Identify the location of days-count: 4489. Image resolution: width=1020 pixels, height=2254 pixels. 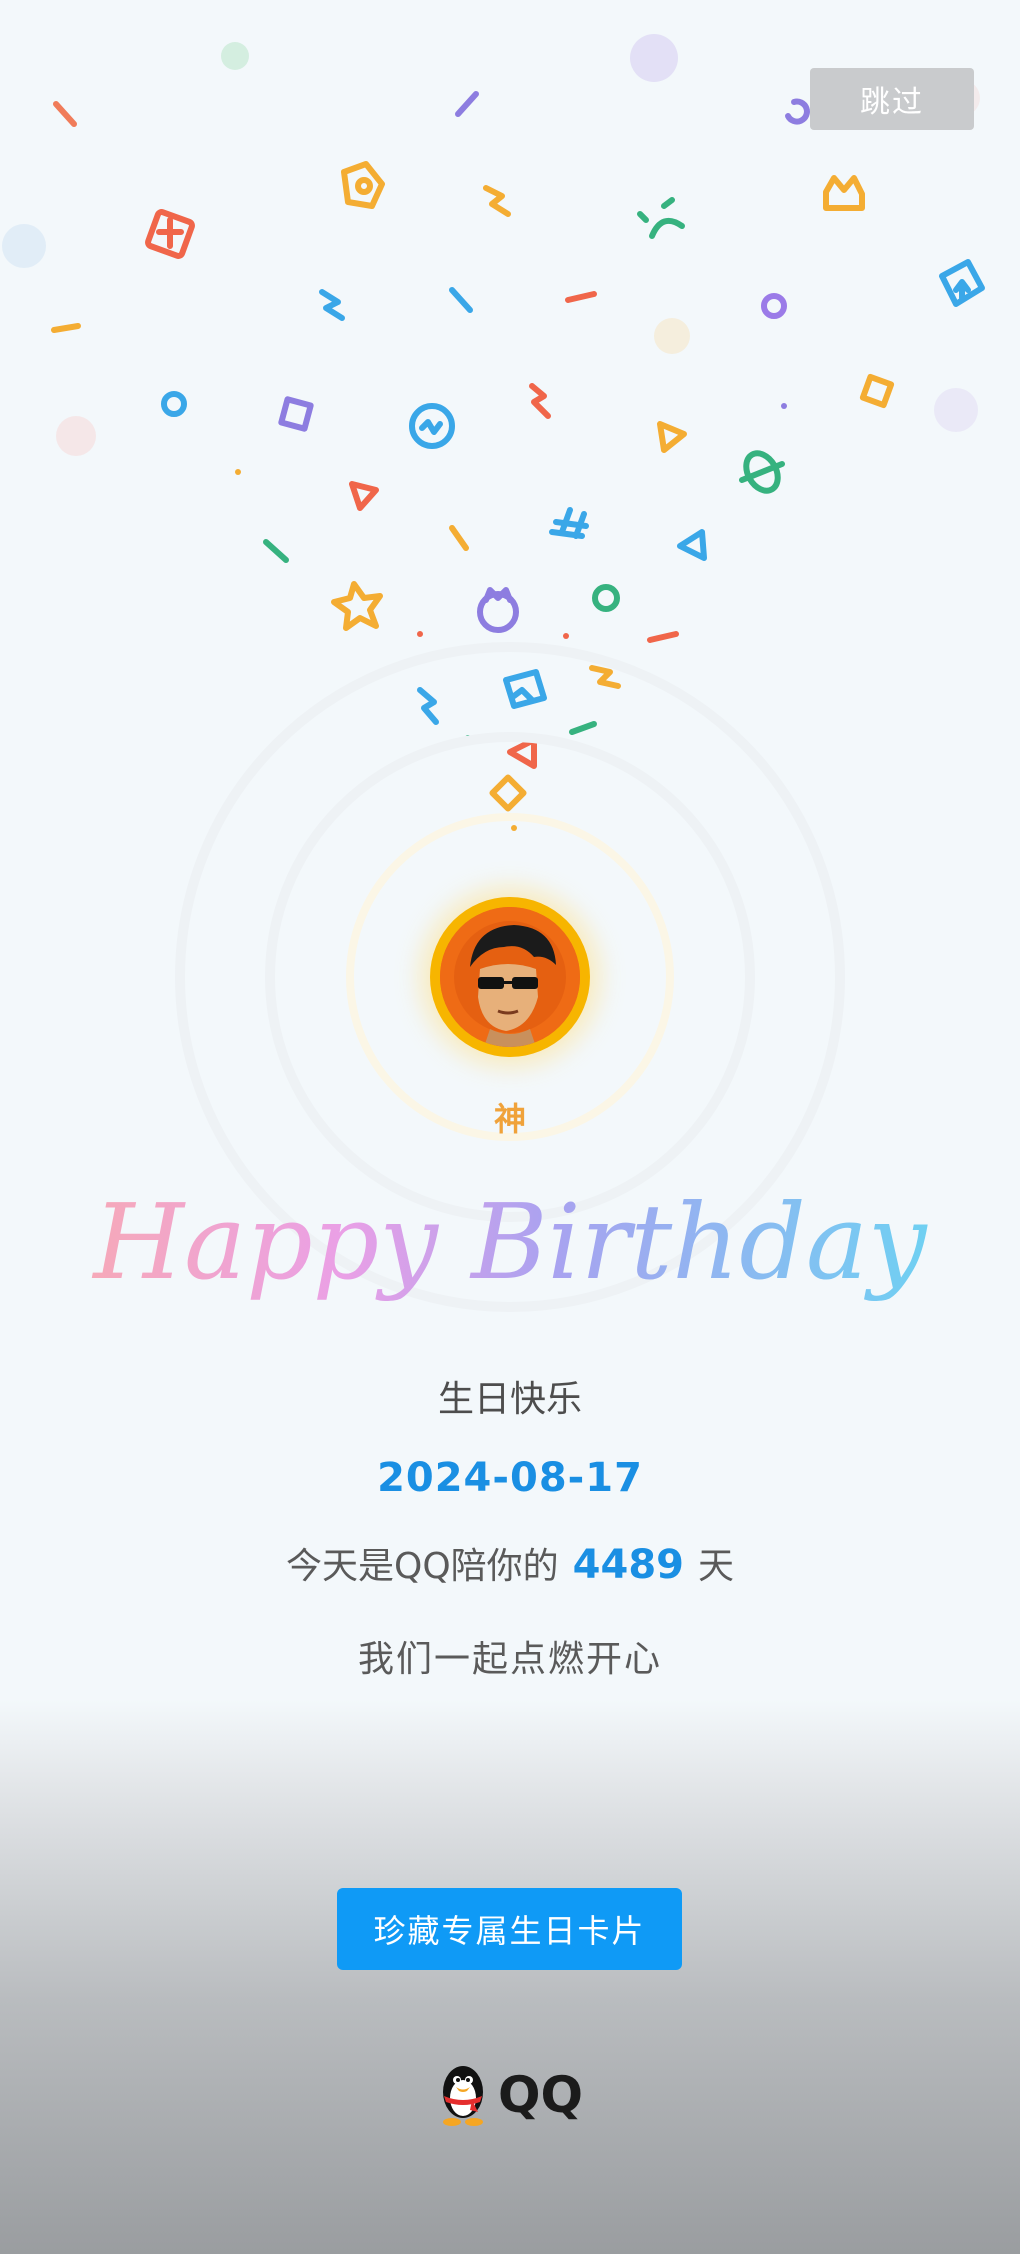
(628, 1565).